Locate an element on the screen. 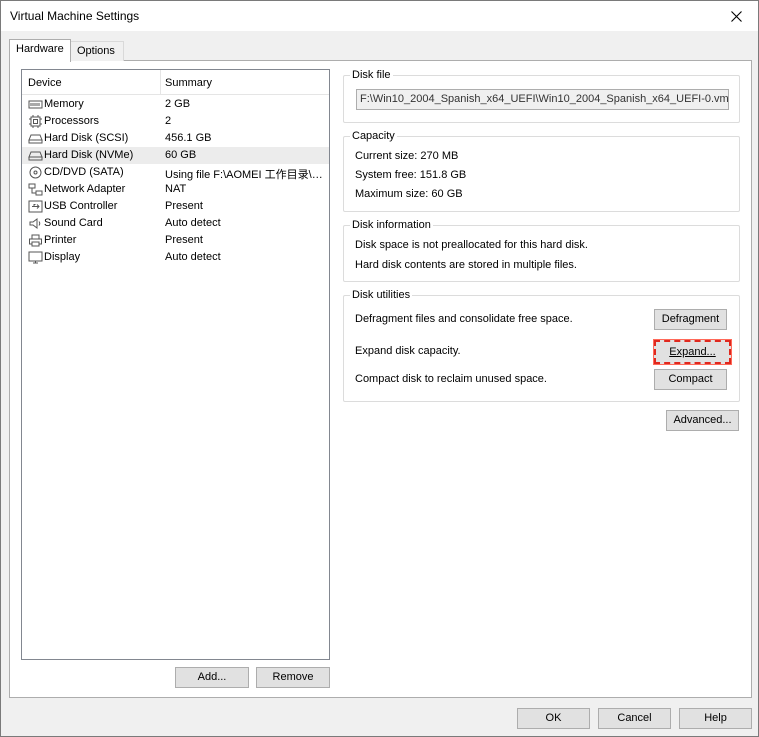  device-summary: 2 GB is located at coordinates (178, 104).